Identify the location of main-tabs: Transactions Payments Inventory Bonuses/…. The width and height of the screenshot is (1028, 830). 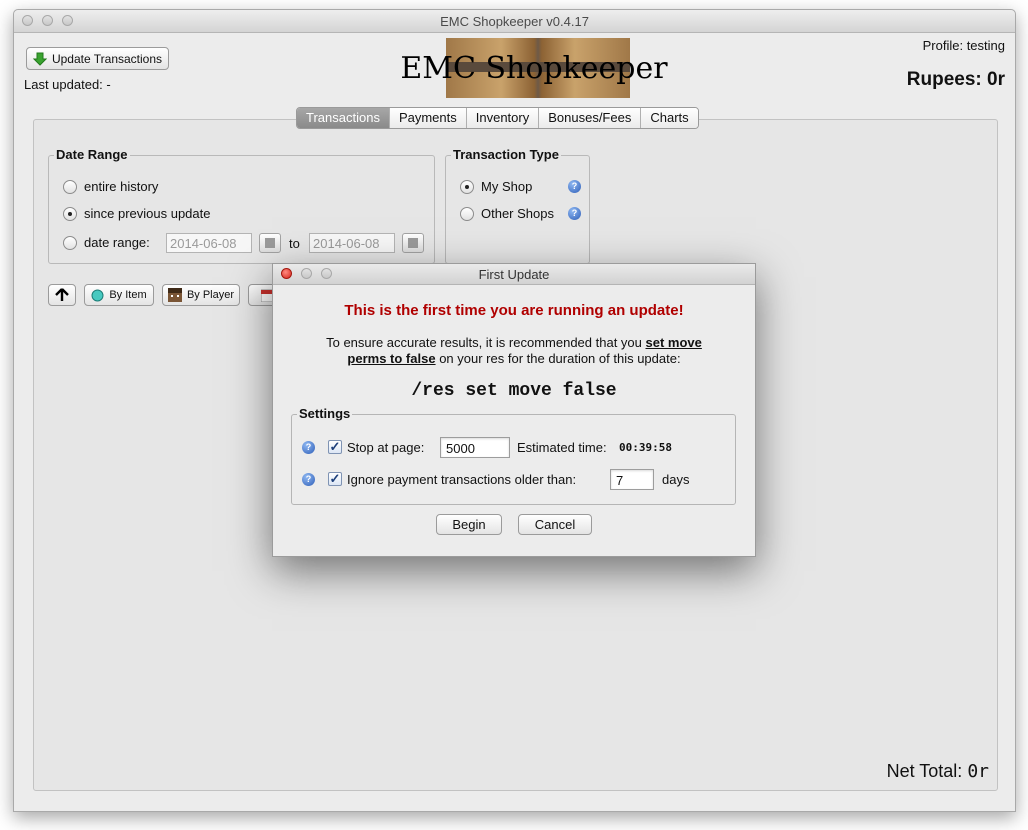
(497, 118).